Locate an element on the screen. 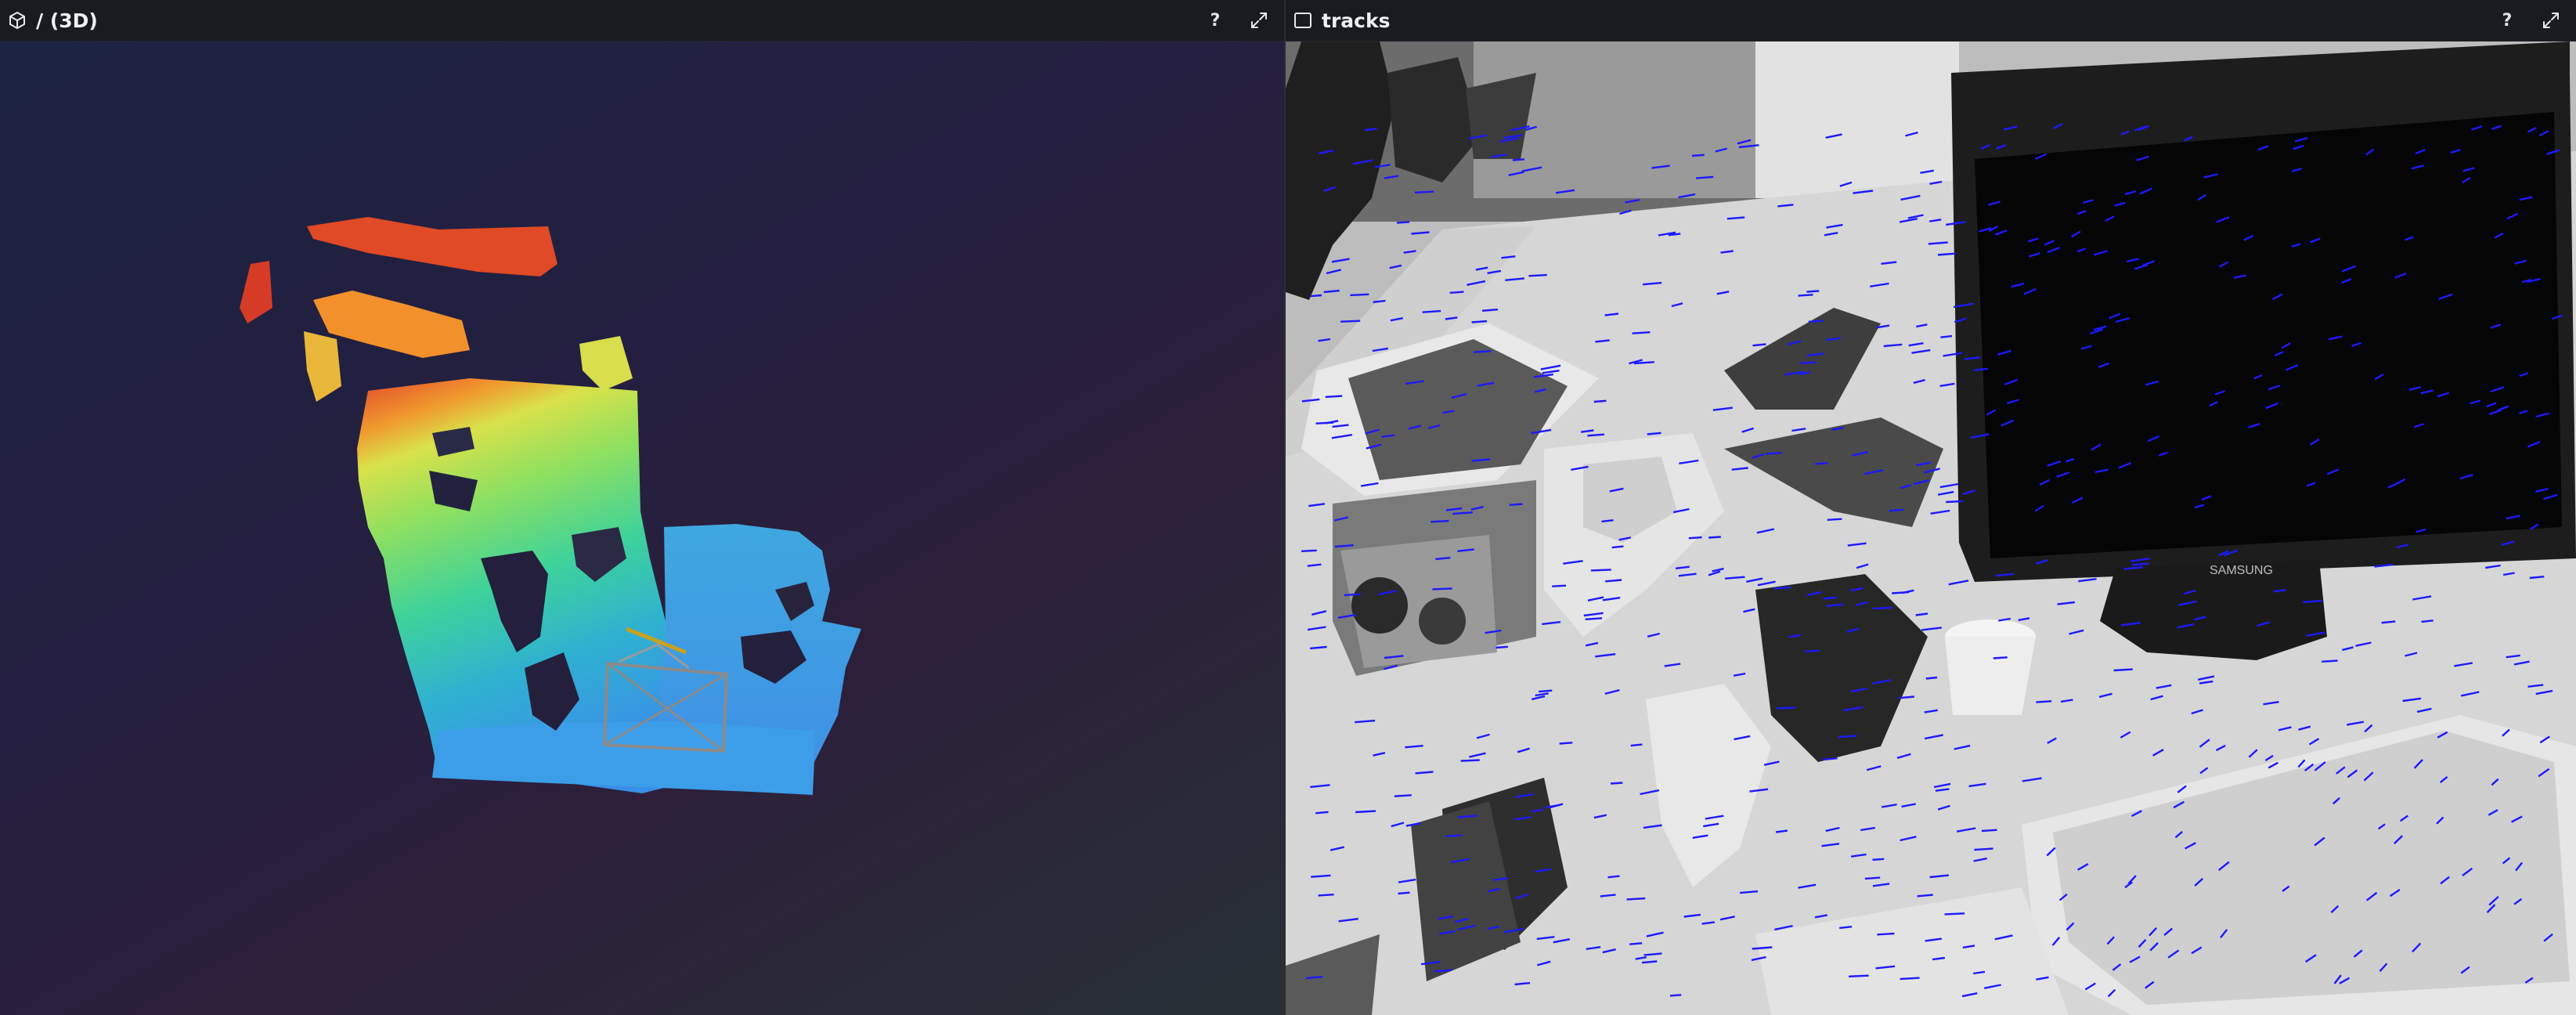 The width and height of the screenshot is (2576, 1015). image-view-icon is located at coordinates (1302, 20).